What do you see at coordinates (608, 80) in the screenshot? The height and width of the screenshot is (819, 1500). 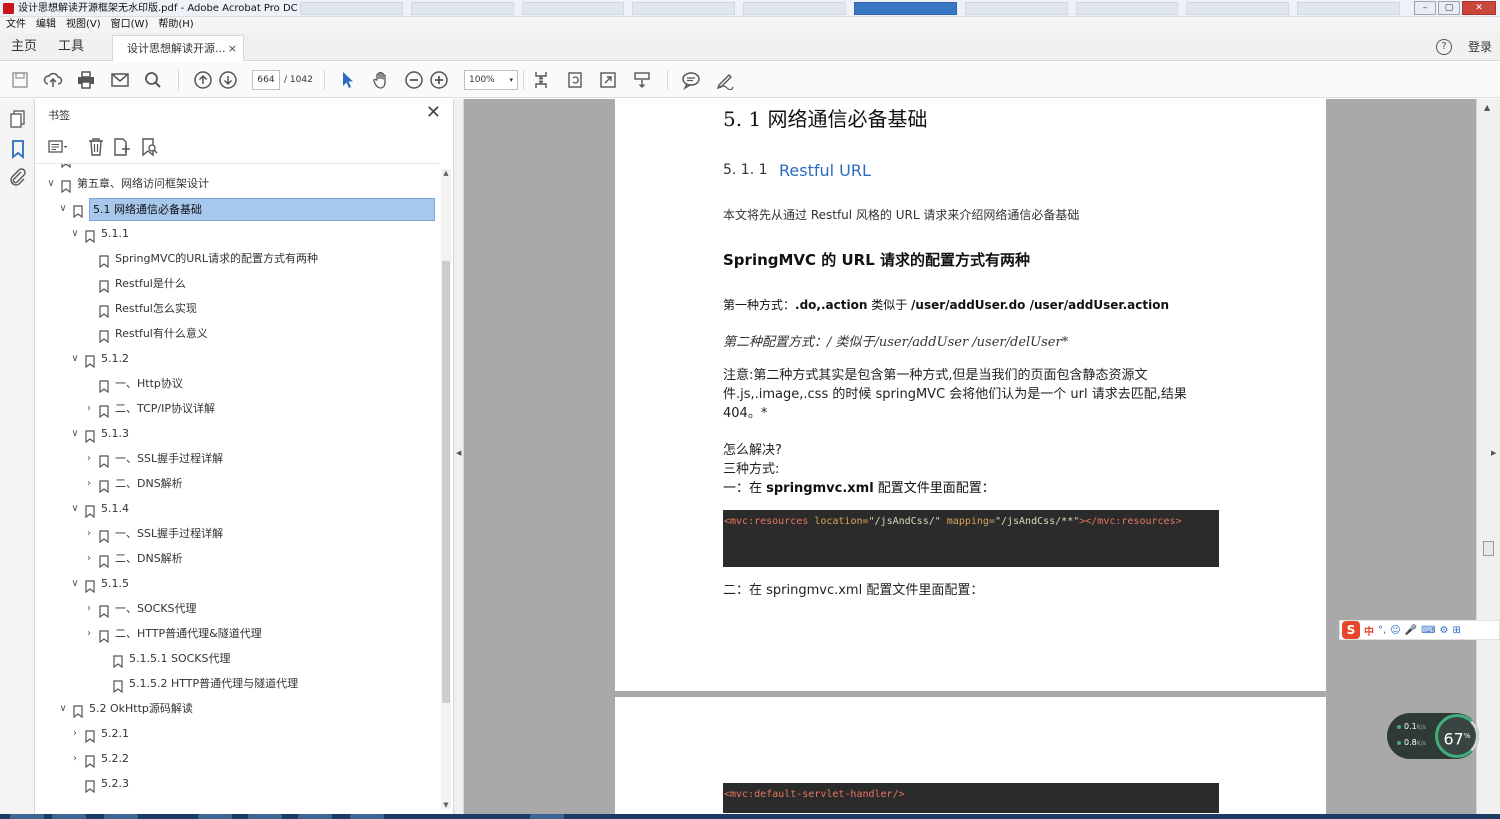 I see `fullscreen-icon` at bounding box center [608, 80].